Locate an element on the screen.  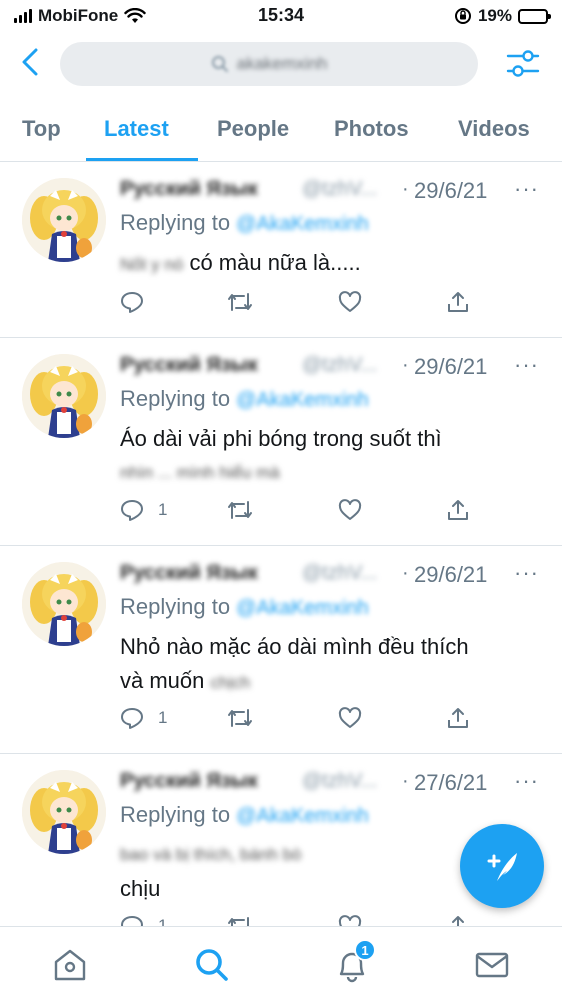
reply-button is located at coordinates (132, 302).